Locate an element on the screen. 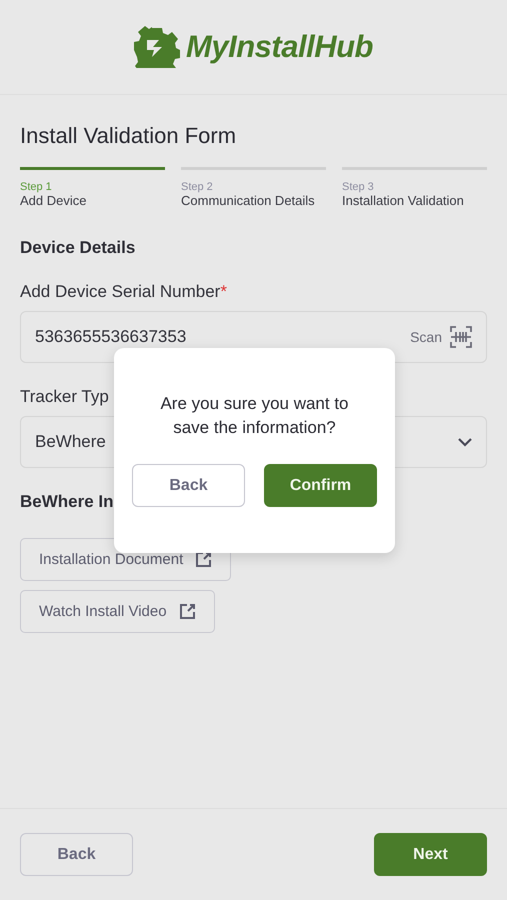 The height and width of the screenshot is (900, 507). brand-logo-text: MyInstallHub is located at coordinates (279, 47).